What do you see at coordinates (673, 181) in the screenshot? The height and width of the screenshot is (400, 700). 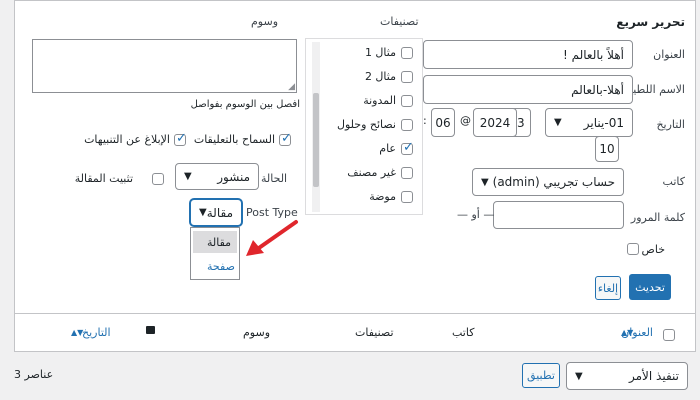 I see `author-label: كاتب` at bounding box center [673, 181].